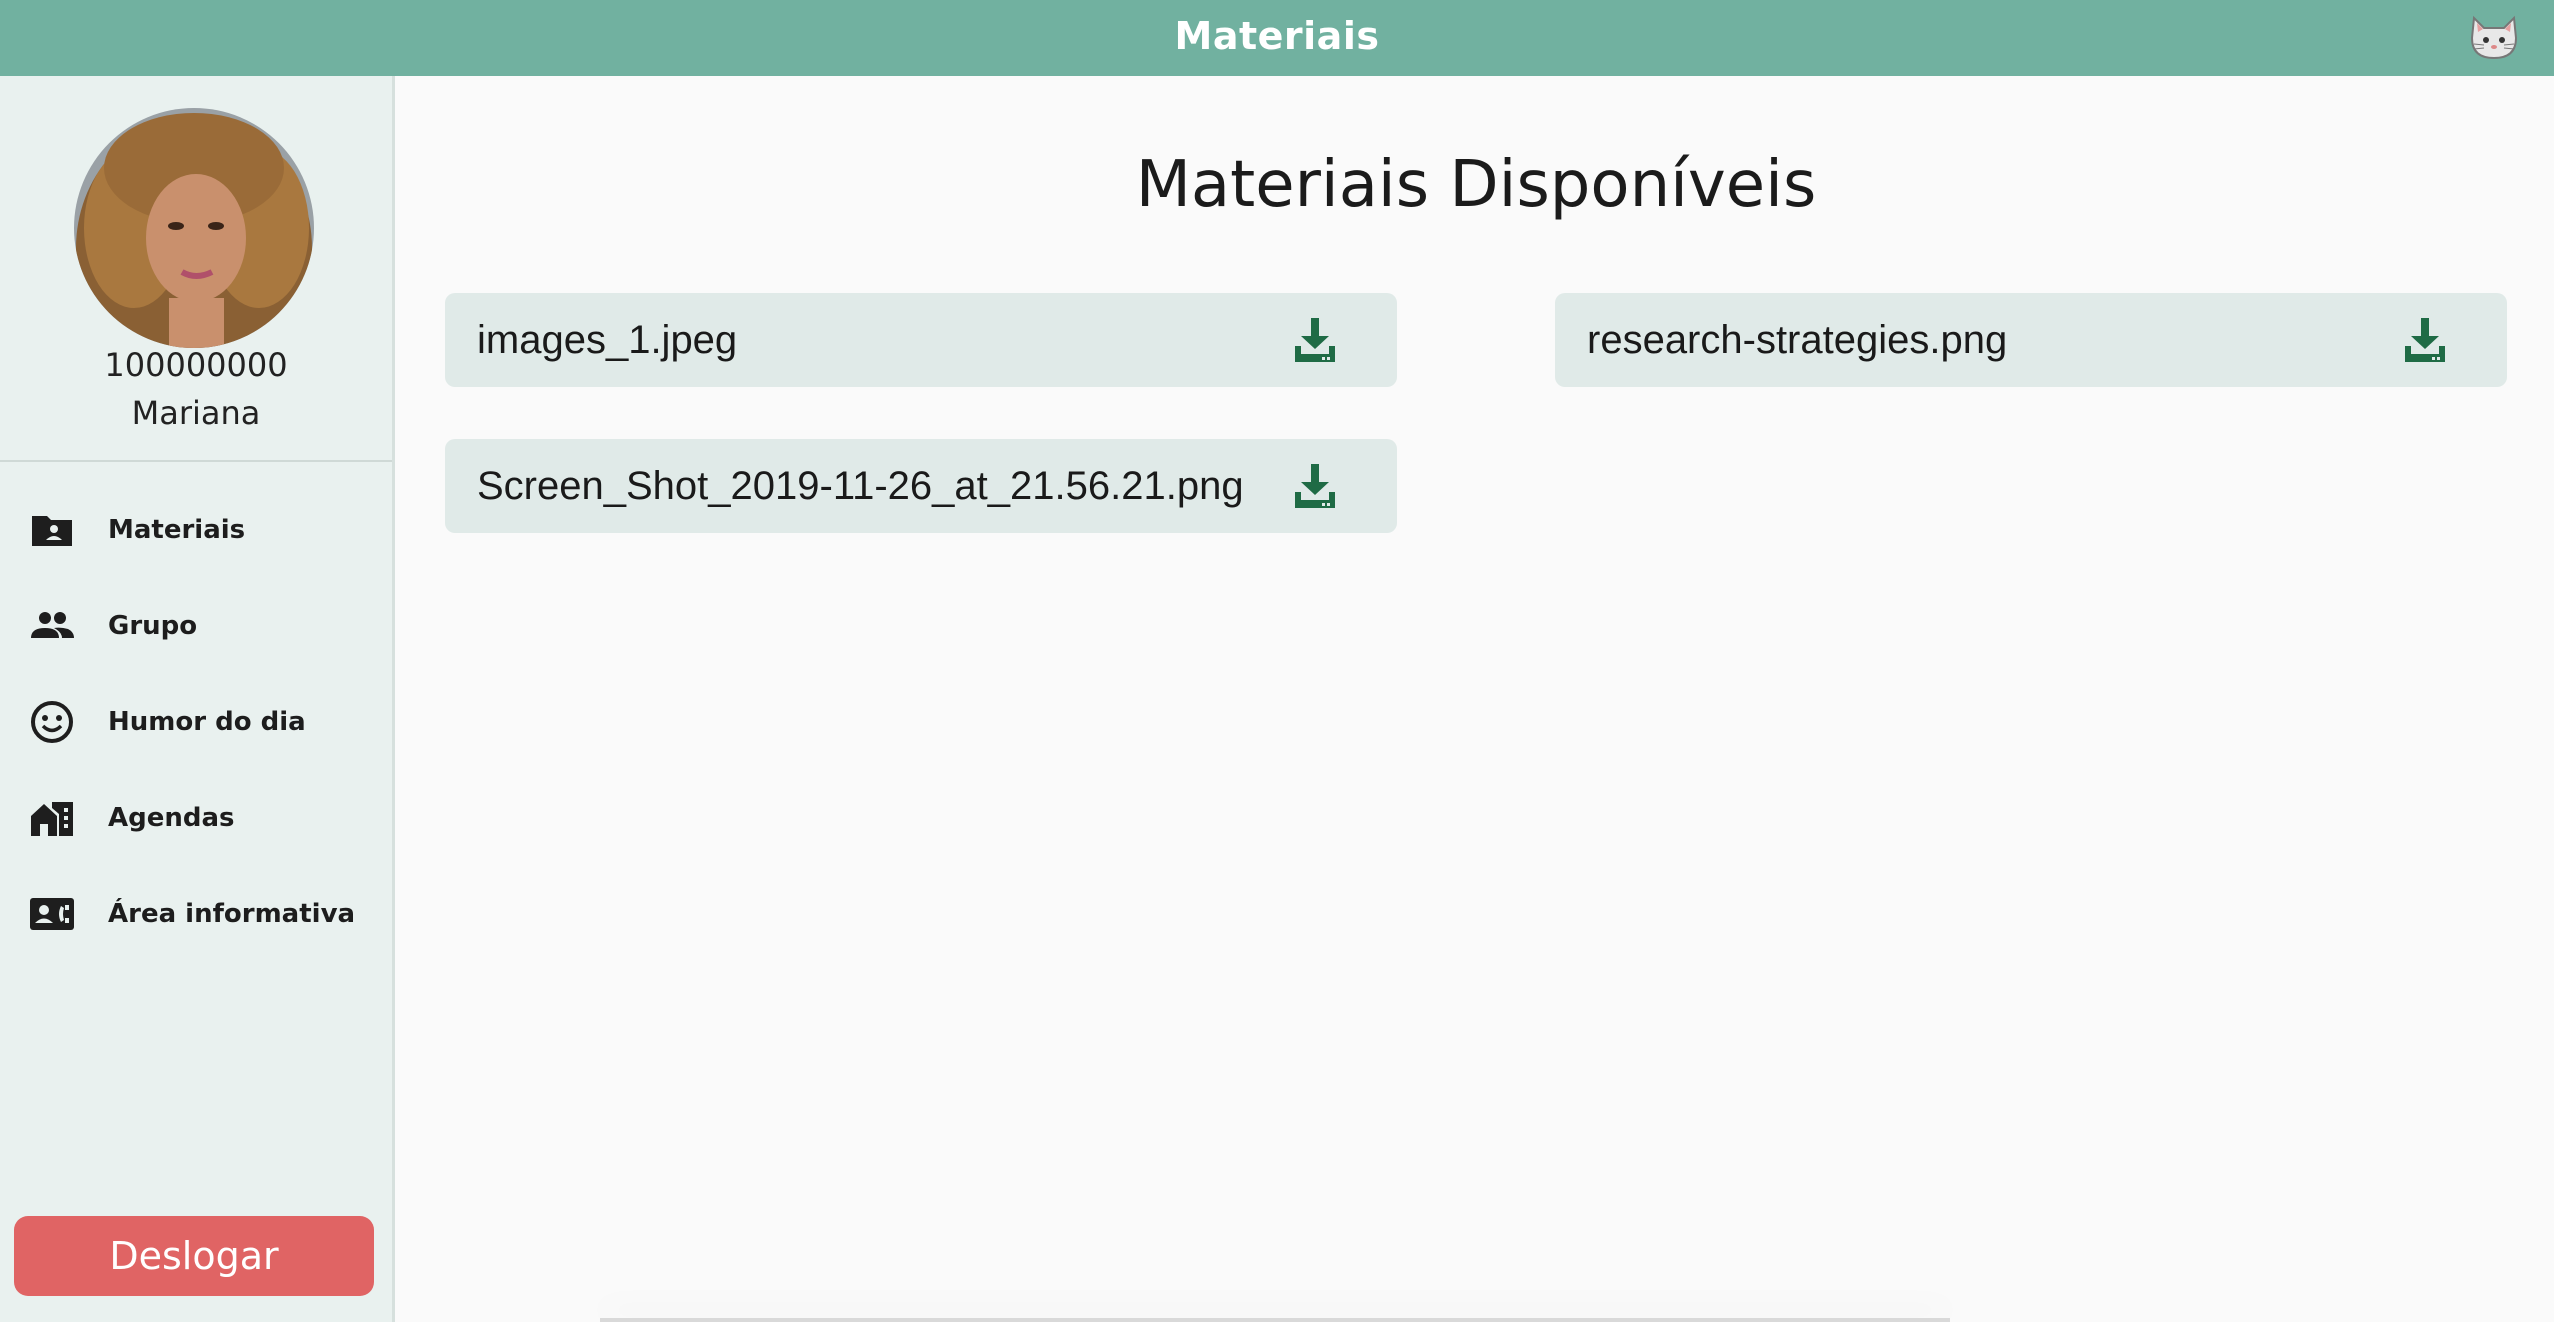 The height and width of the screenshot is (1322, 2554). I want to click on file-name: Screen_Shot_2019-11-26_at_21.56.21.png, so click(860, 485).